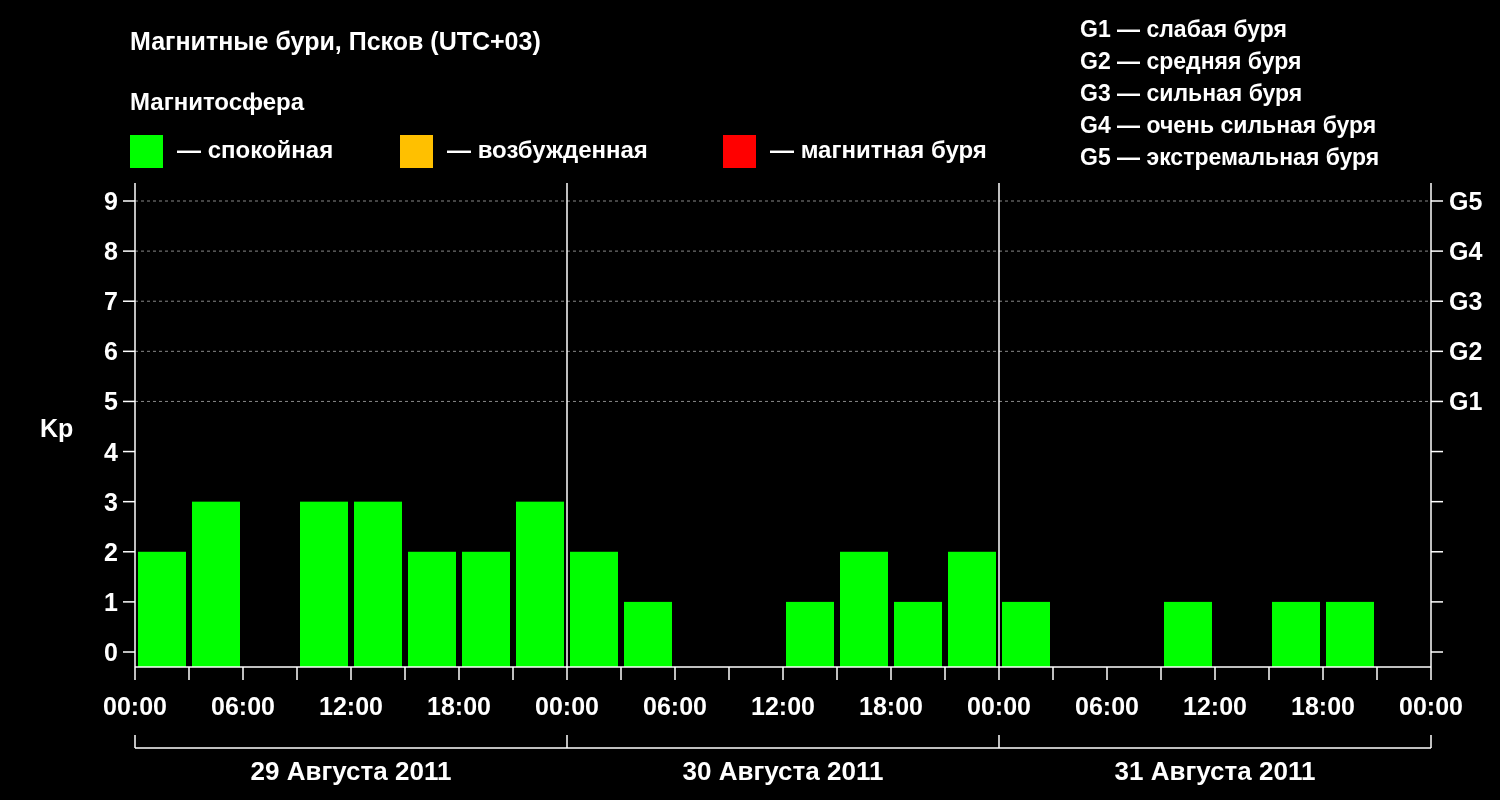 Image resolution: width=1500 pixels, height=800 pixels. What do you see at coordinates (1184, 29) in the screenshot?
I see `storm-scale-entry: G1 — слабая буря` at bounding box center [1184, 29].